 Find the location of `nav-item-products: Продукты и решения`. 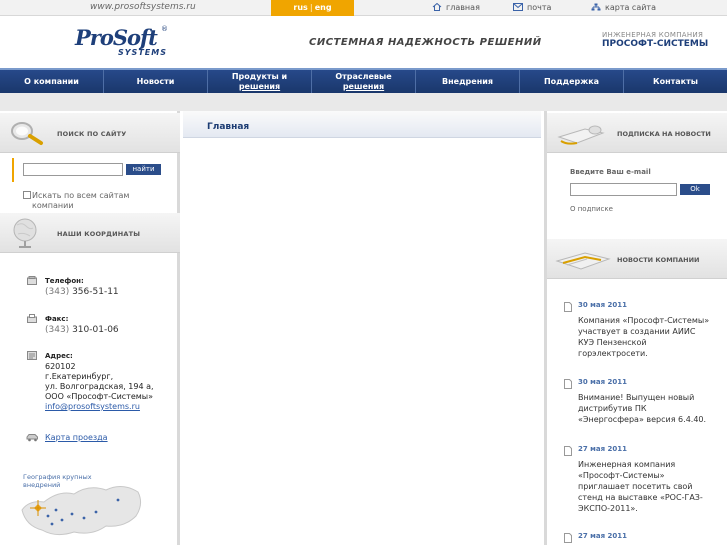

nav-item-products: Продукты и решения is located at coordinates (260, 81).